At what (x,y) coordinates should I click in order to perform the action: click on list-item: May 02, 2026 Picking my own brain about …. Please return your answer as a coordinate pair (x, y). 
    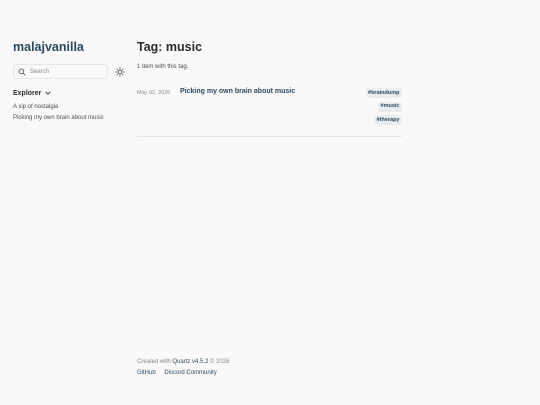
    Looking at the image, I should click on (269, 106).